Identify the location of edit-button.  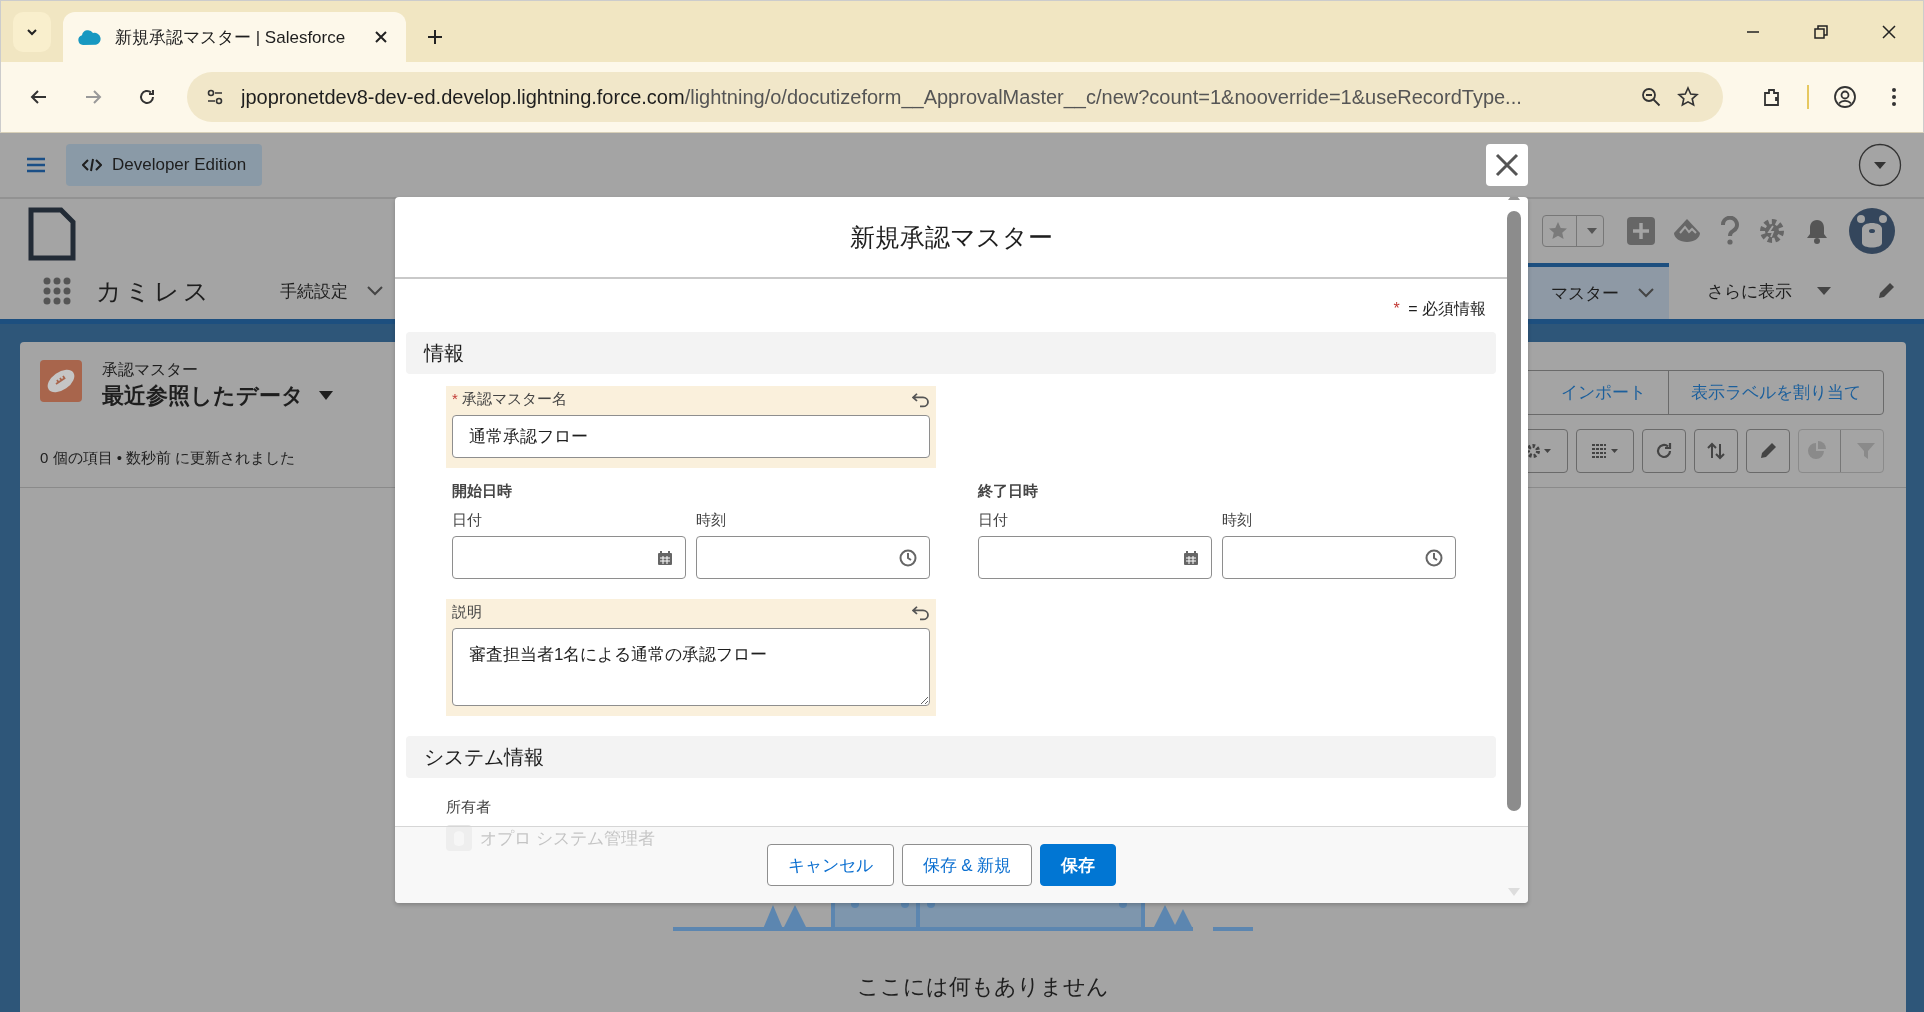
(1768, 451).